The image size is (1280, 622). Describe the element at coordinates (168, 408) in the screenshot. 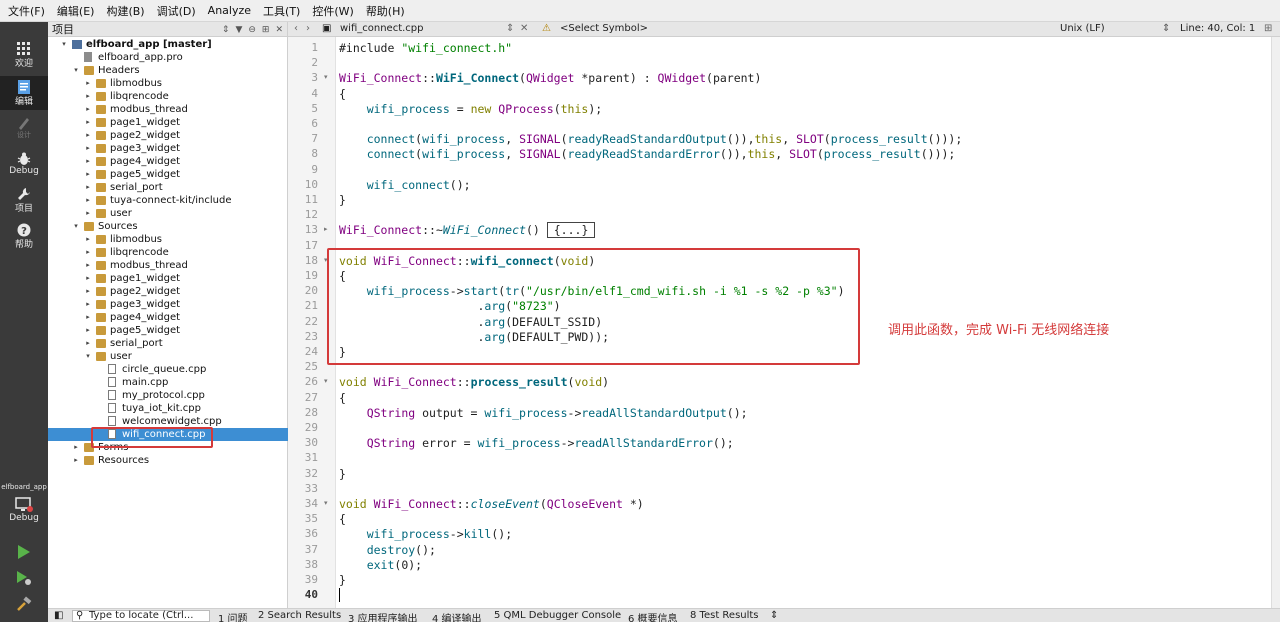

I see `tree-item: tuya_iot_kit.cpp` at that location.